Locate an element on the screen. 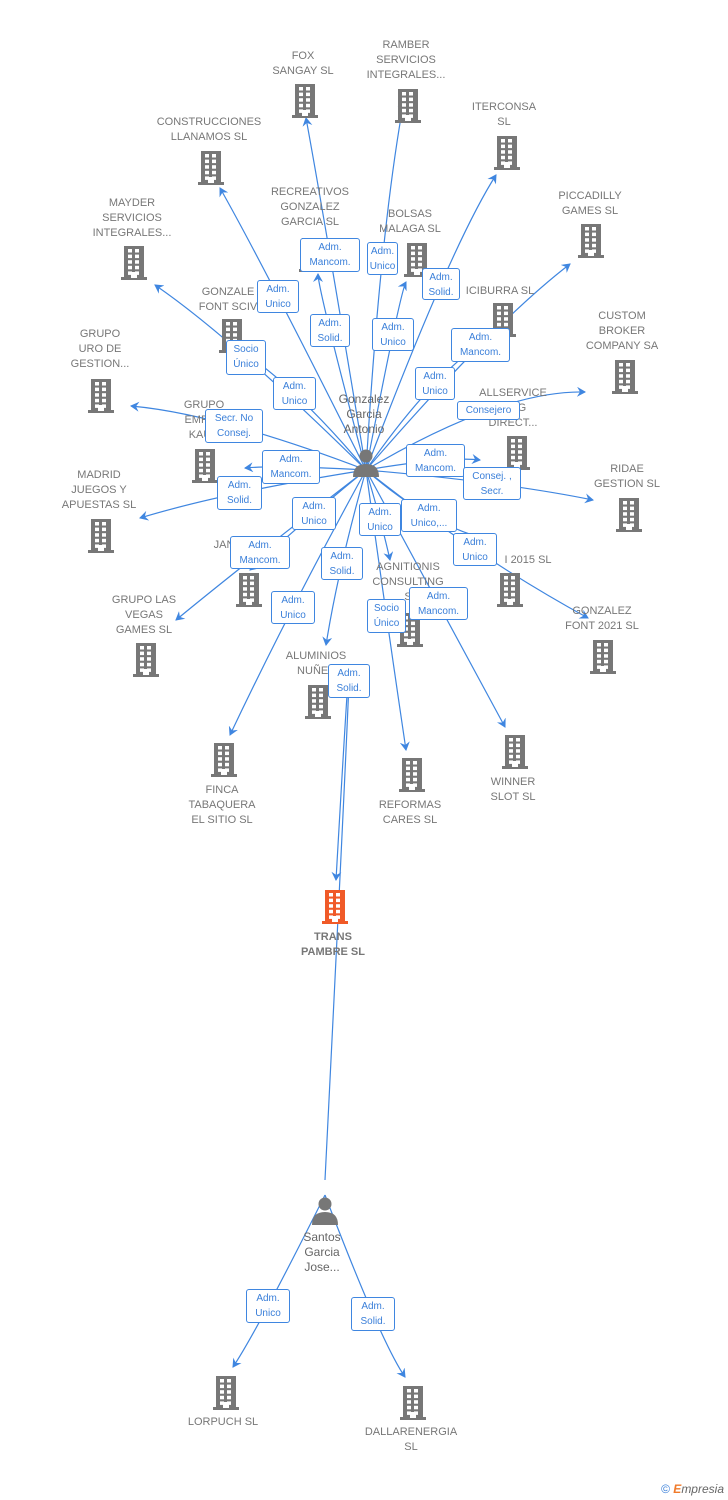  company-name: WINNER SLOT SL is located at coordinates (512, 790).